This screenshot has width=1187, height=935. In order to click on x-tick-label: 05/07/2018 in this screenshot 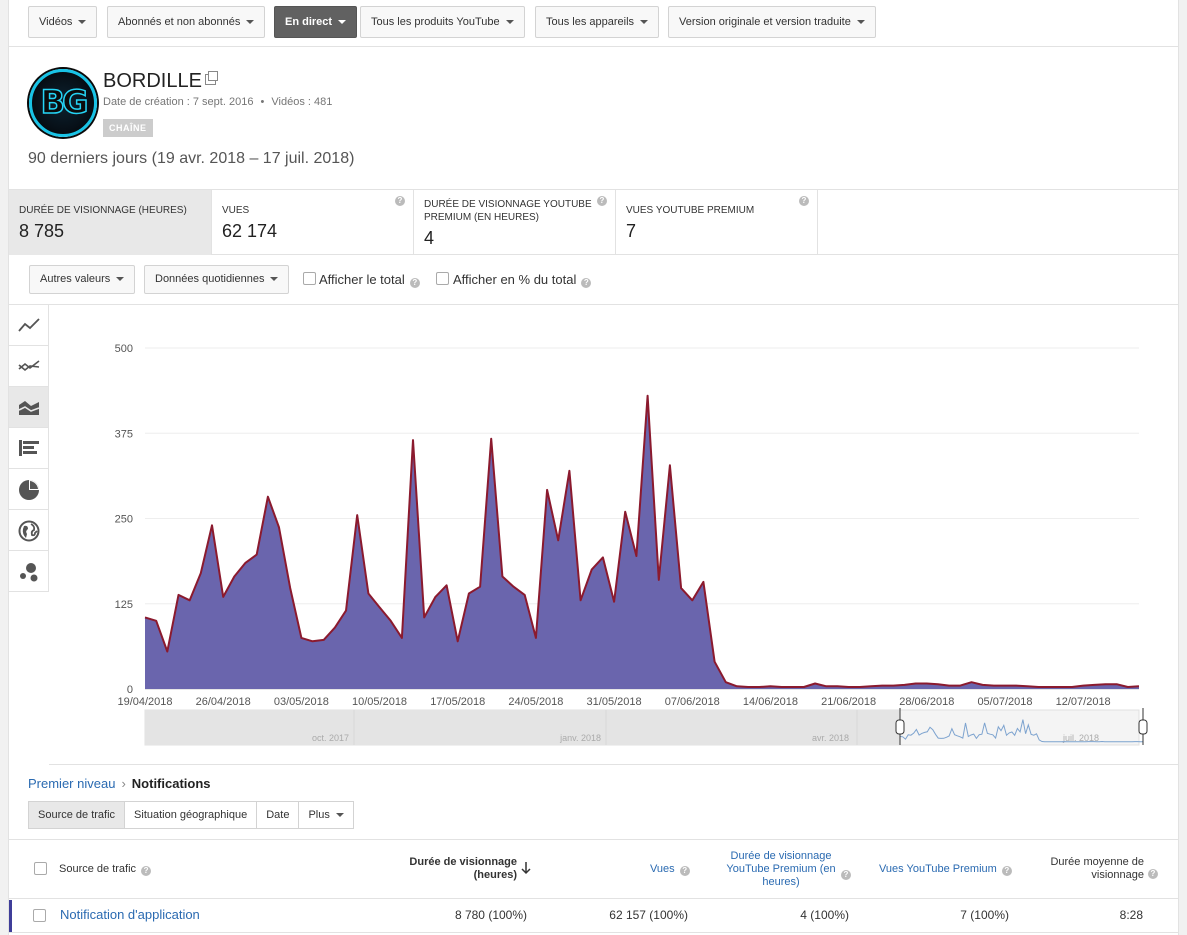, I will do `click(1004, 702)`.